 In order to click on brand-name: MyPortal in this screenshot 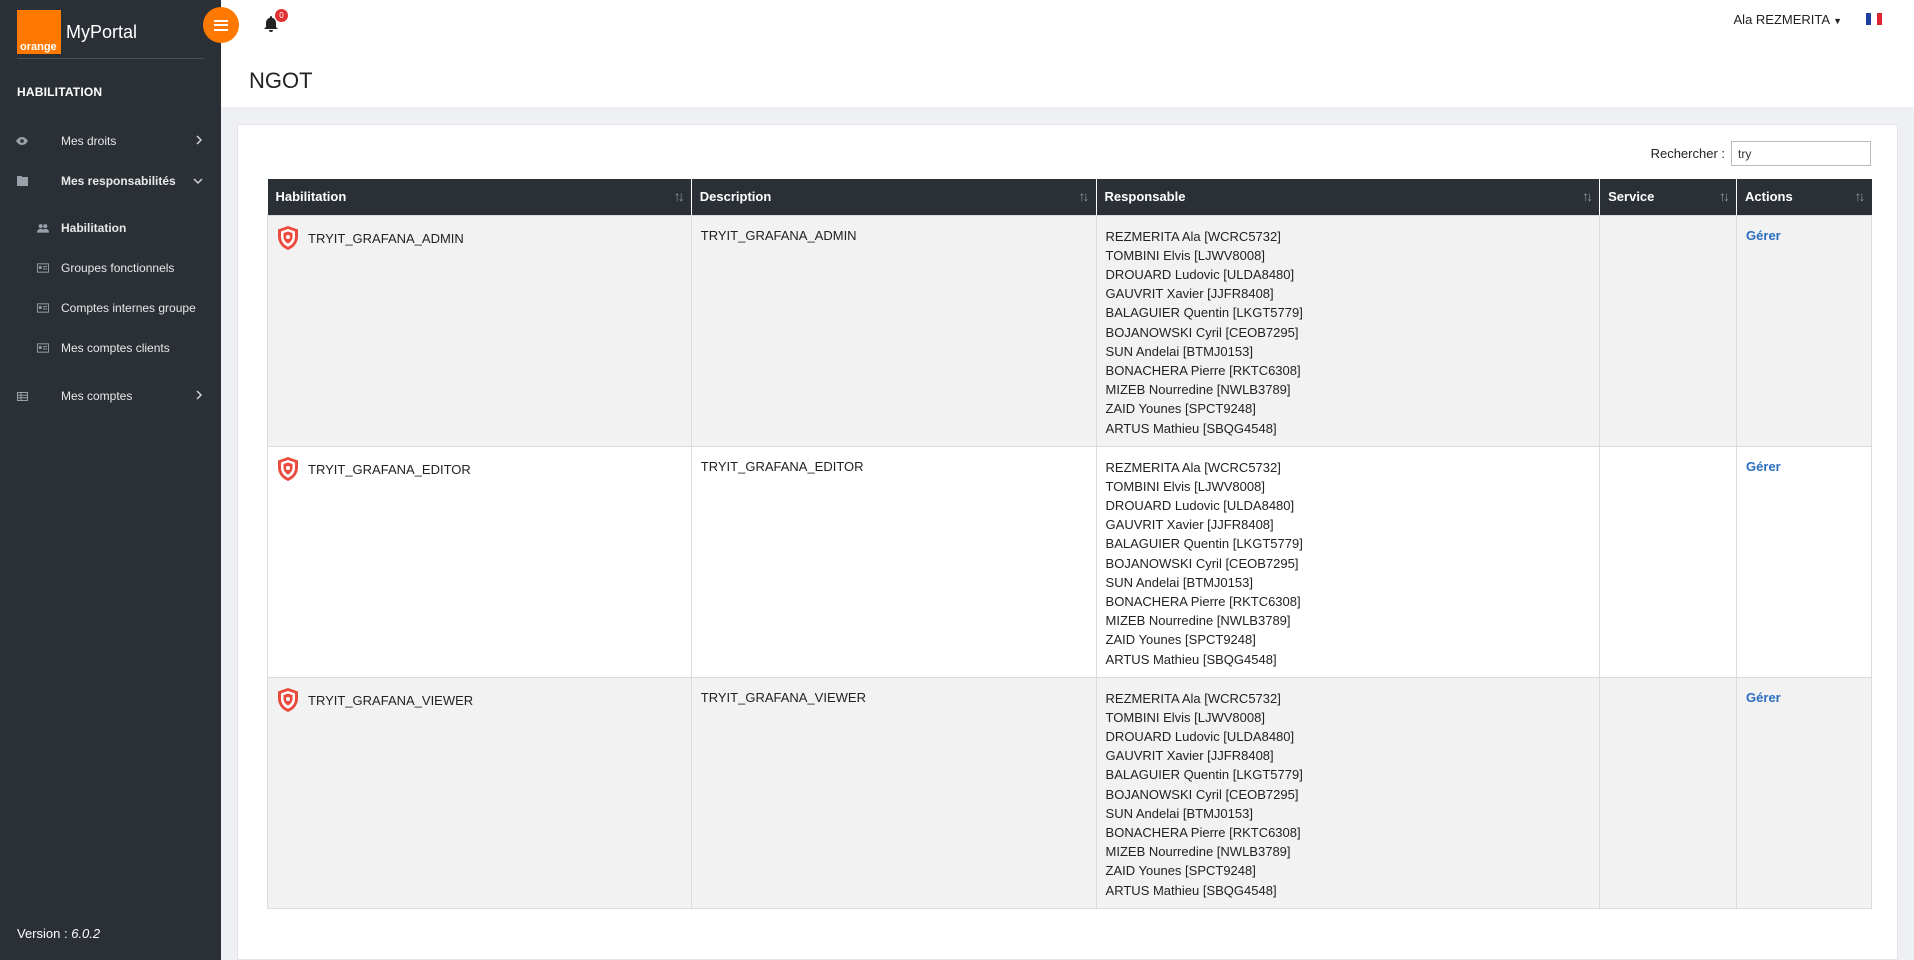, I will do `click(102, 32)`.